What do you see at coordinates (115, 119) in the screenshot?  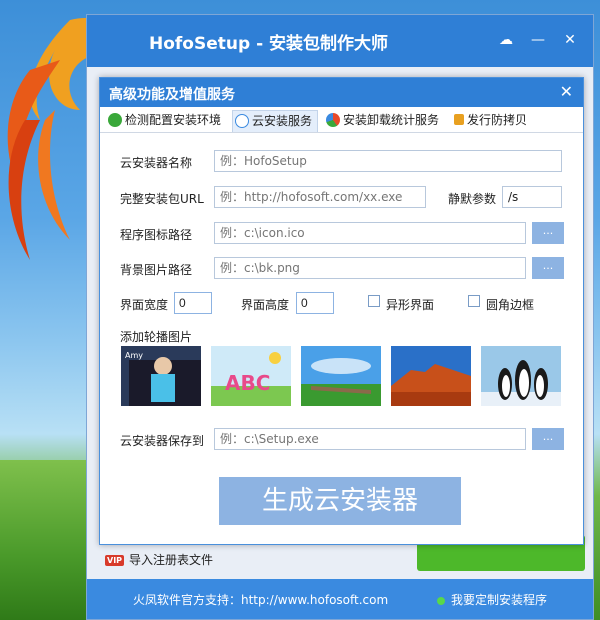 I see `check-circle-icon` at bounding box center [115, 119].